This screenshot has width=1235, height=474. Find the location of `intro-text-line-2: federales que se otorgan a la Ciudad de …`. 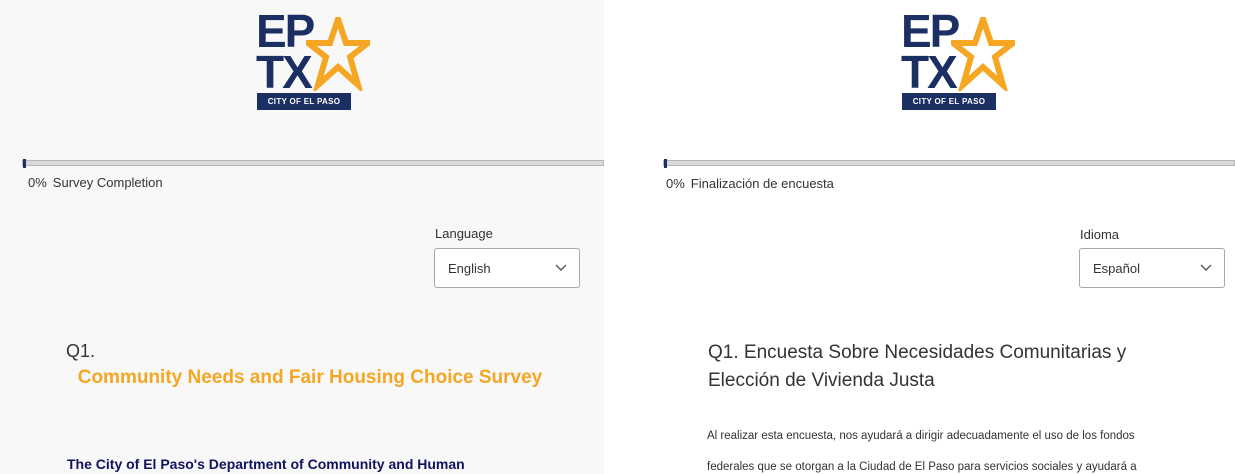

intro-text-line-2: federales que se otorgan a la Ciudad de … is located at coordinates (922, 467).